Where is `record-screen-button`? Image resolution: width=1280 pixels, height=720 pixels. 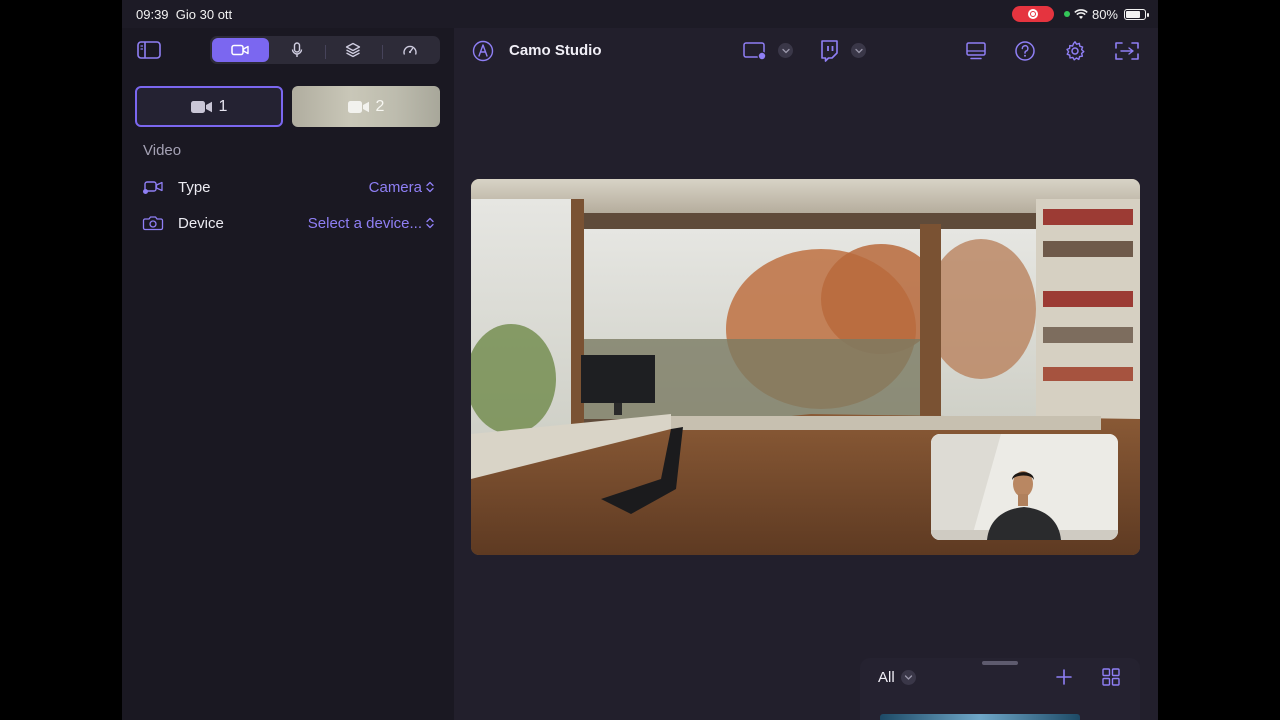 record-screen-button is located at coordinates (755, 51).